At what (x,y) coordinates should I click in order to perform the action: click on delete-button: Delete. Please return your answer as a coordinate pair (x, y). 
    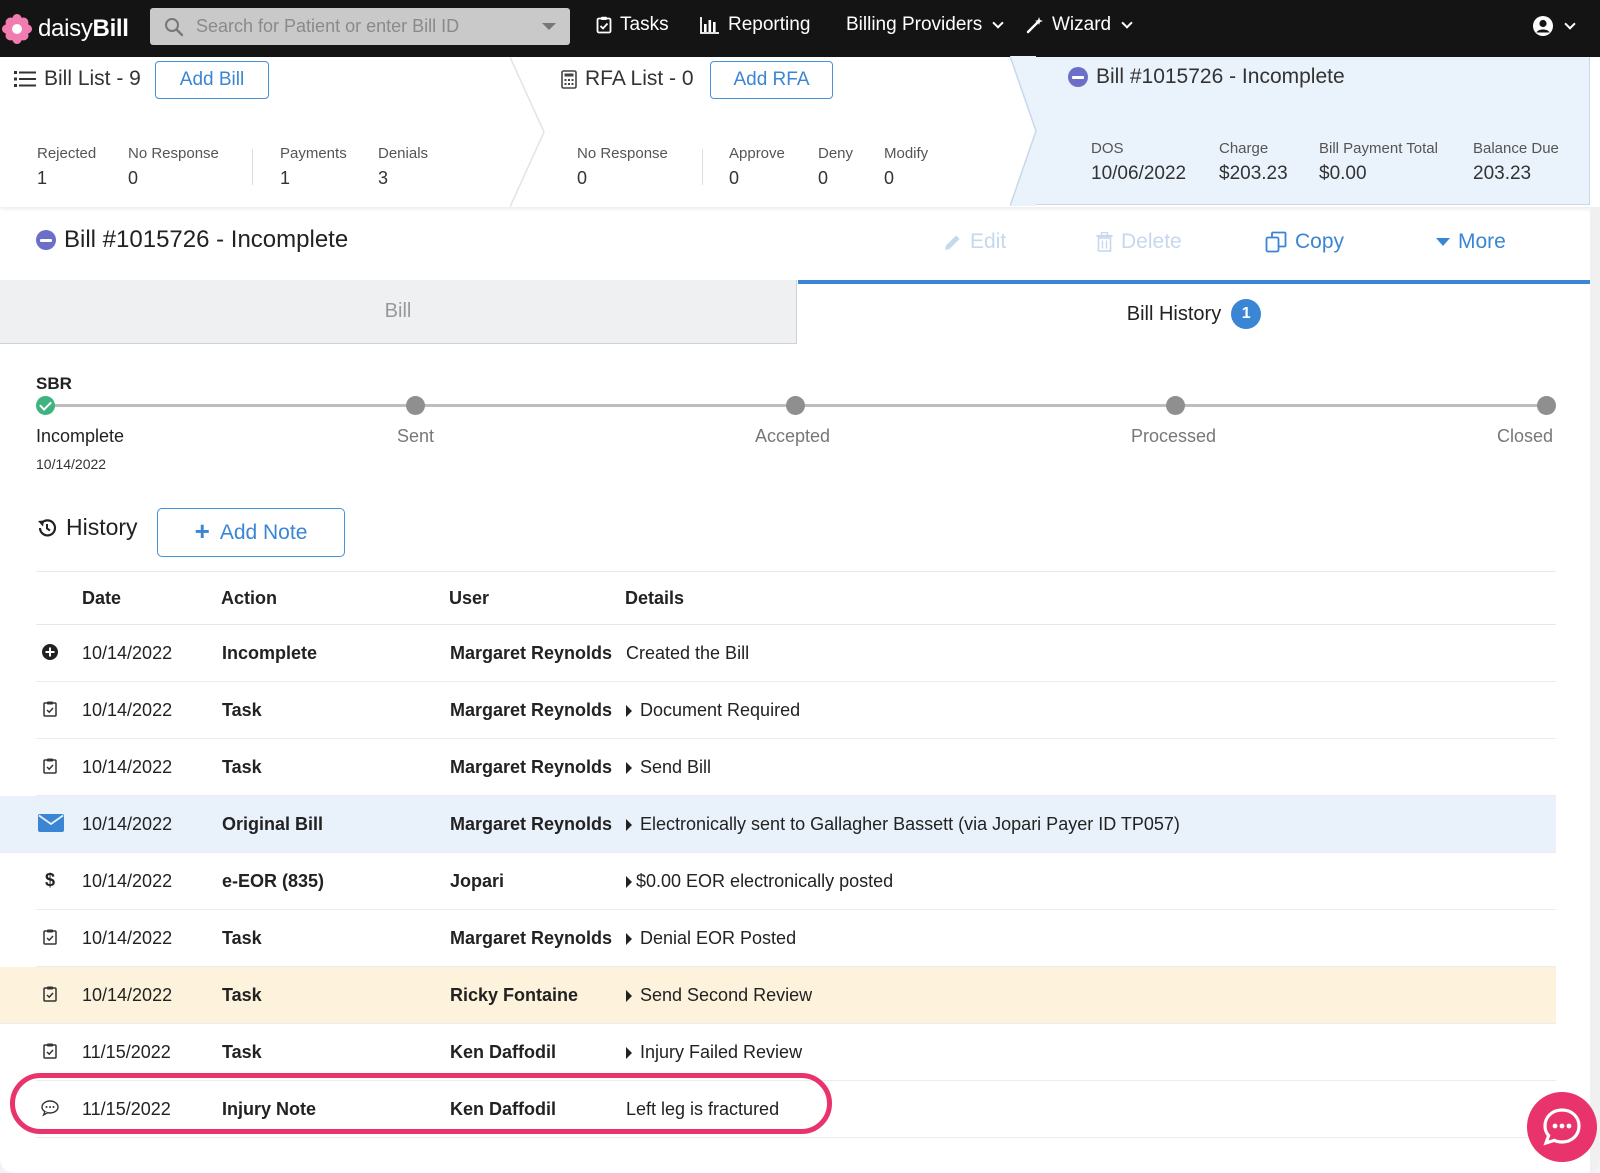
    Looking at the image, I should click on (1139, 242).